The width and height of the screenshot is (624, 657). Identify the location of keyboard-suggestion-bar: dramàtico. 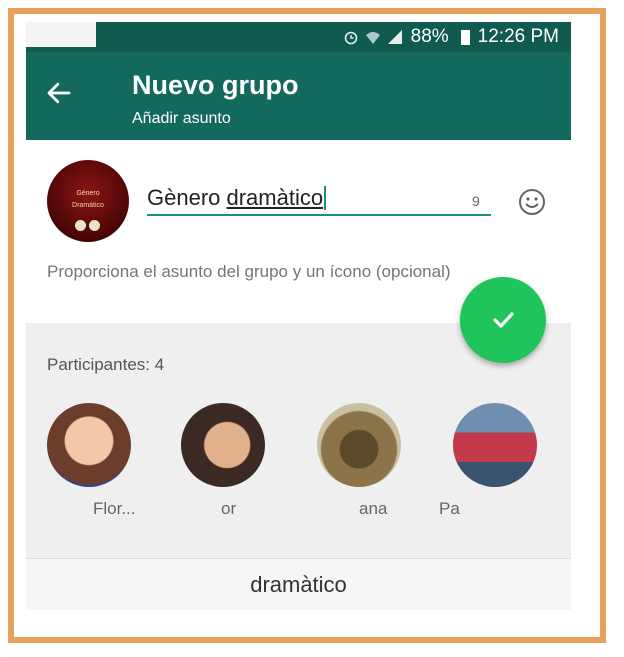
(298, 584).